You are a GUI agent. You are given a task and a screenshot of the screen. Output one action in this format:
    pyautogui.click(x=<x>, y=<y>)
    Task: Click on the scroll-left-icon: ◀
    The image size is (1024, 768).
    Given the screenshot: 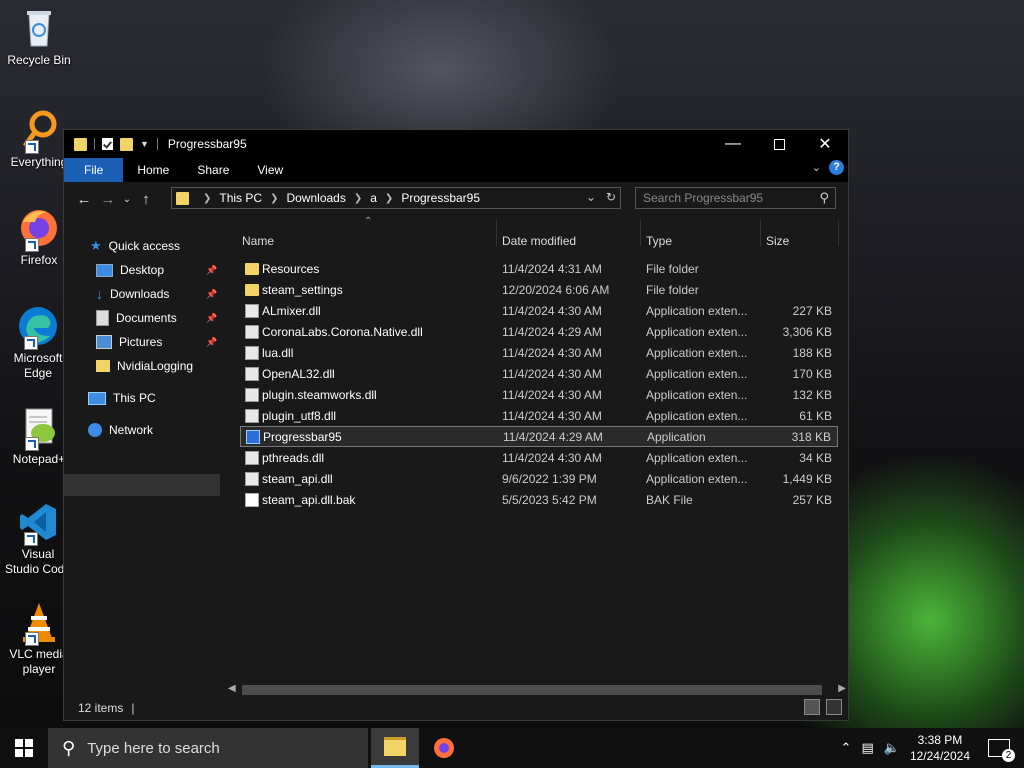 What is the action you would take?
    pyautogui.click(x=232, y=688)
    